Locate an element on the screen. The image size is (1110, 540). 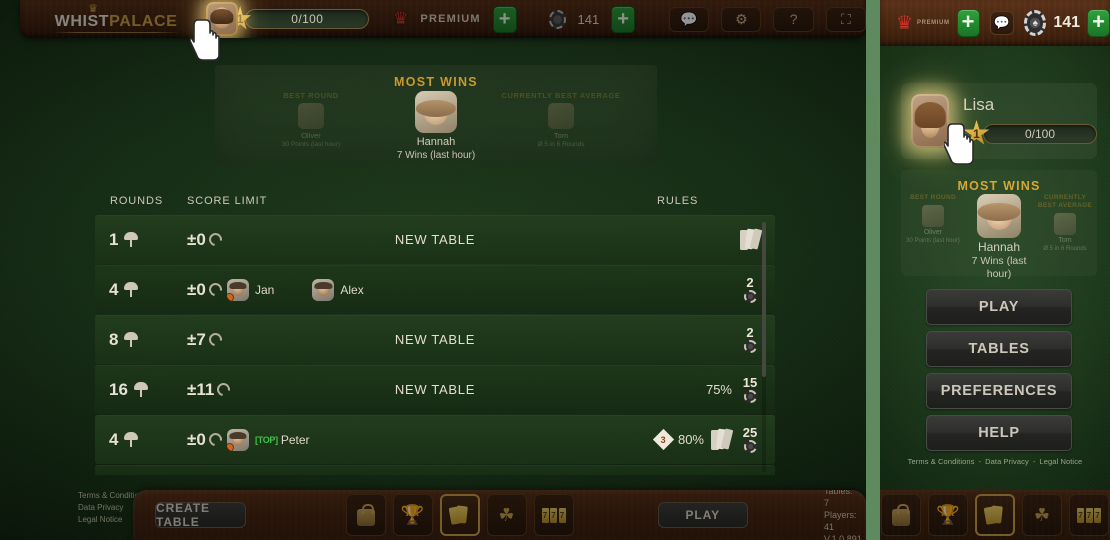
table-row is located at coordinates (435, 470).